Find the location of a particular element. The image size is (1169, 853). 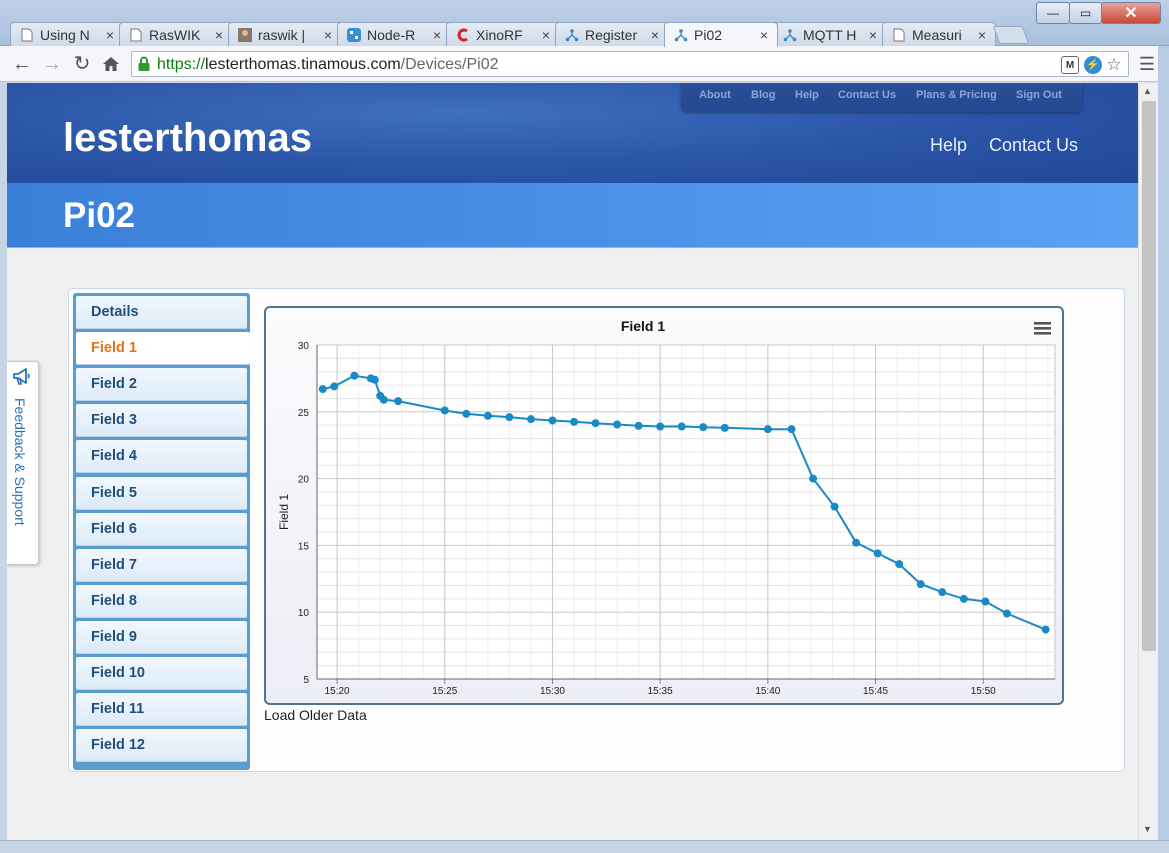

page-scrollbar: ▲ ▼ is located at coordinates (1148, 461).